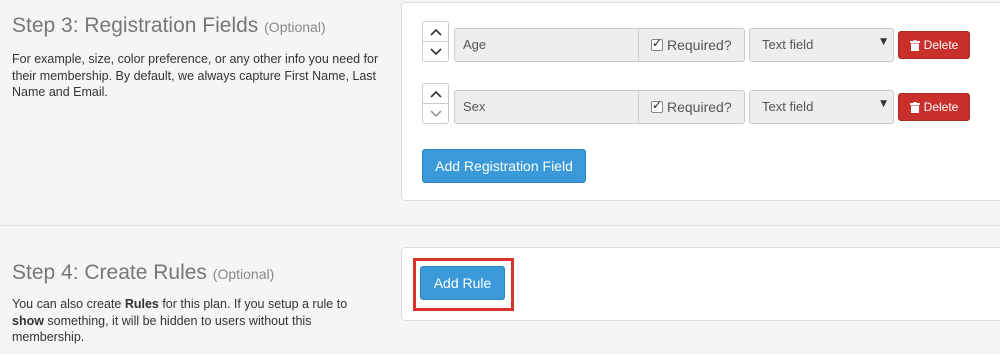 This screenshot has width=1000, height=354. I want to click on desc-bold-rules: Rules, so click(141, 304).